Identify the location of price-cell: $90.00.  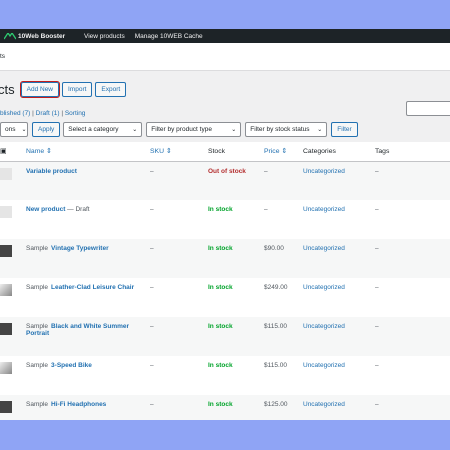
(274, 248).